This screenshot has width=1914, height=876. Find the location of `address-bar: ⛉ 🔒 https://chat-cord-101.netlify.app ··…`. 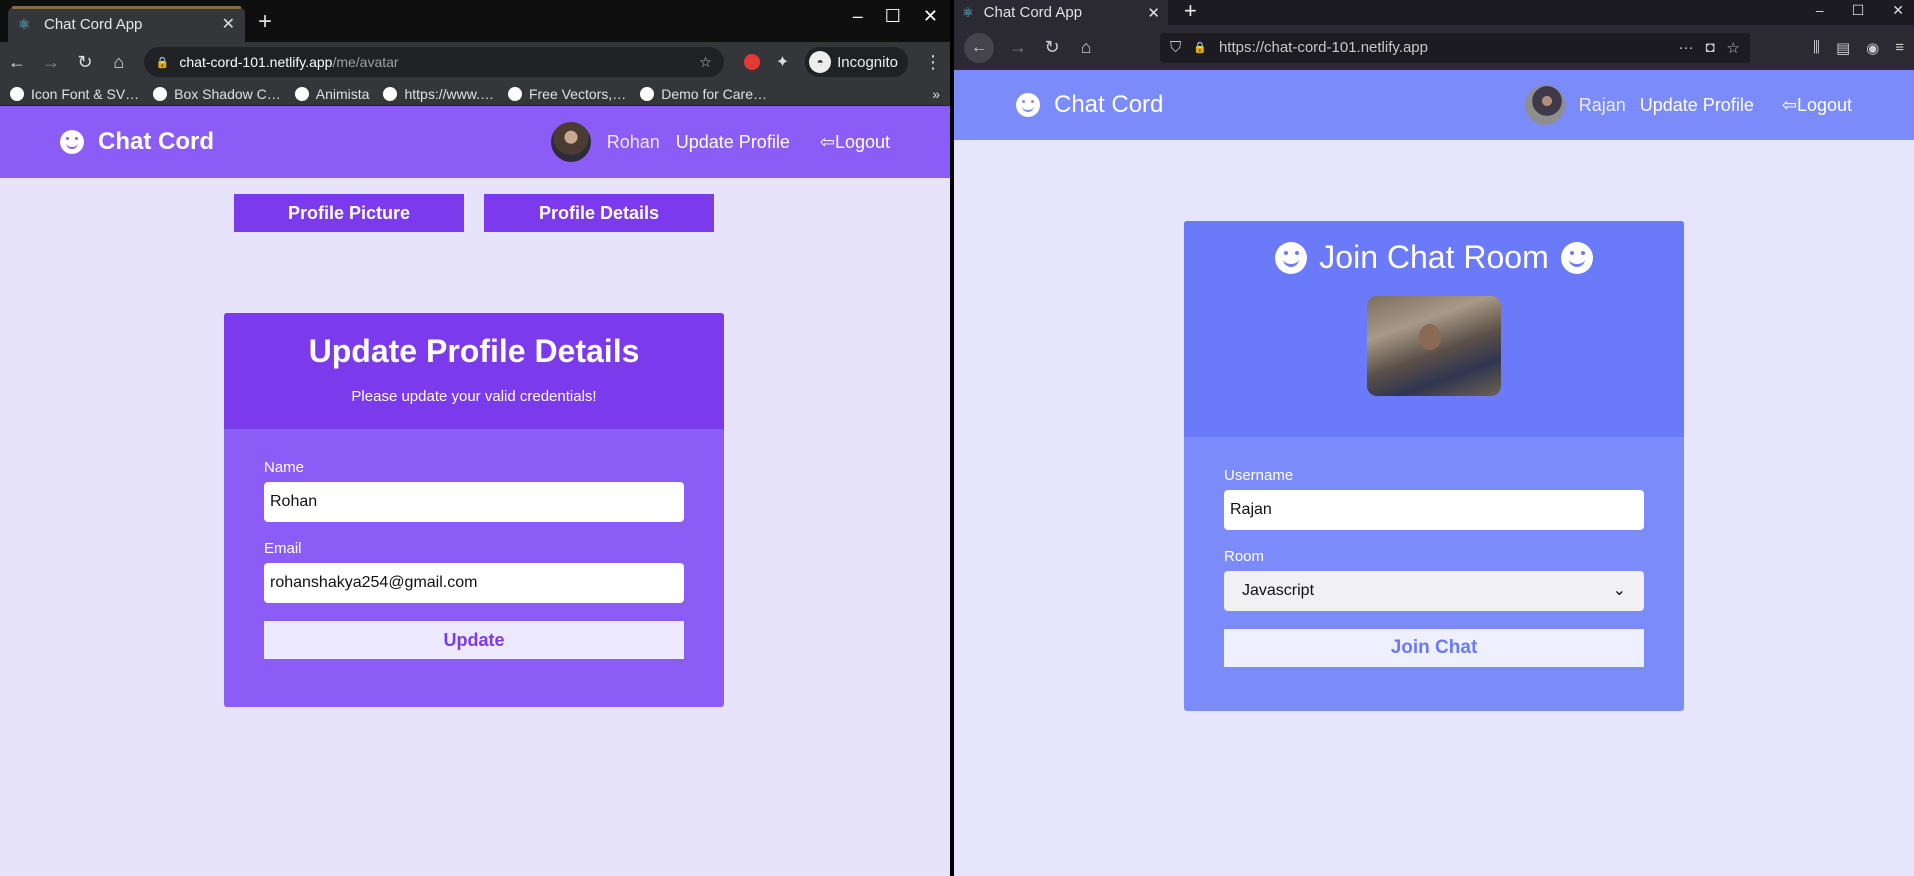

address-bar: ⛉ 🔒 https://chat-cord-101.netlify.app ··… is located at coordinates (1455, 47).